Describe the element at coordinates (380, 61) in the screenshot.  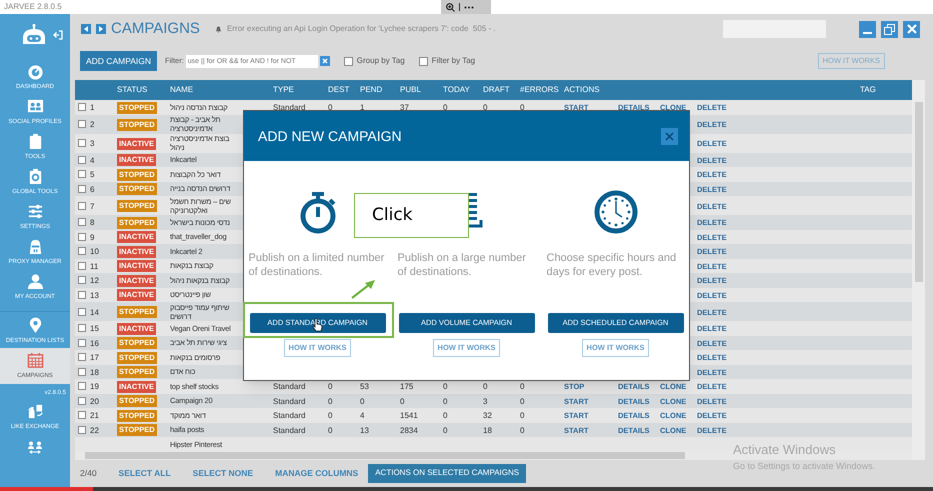
I see `checkbox-label: Group by Tag` at that location.